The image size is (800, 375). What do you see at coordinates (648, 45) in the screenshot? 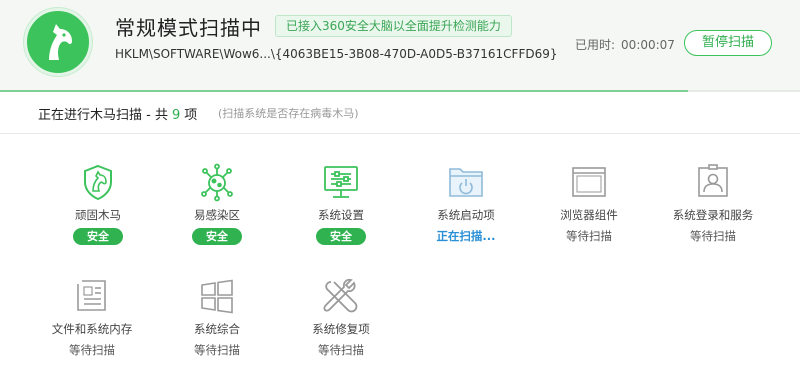
I see `elapsed-value: 00:00:07` at bounding box center [648, 45].